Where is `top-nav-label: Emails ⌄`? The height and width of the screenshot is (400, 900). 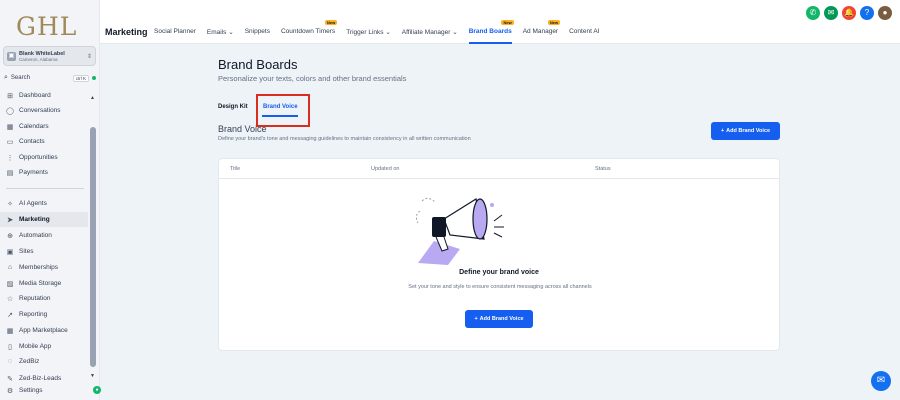
top-nav-label: Emails ⌄ is located at coordinates (220, 32).